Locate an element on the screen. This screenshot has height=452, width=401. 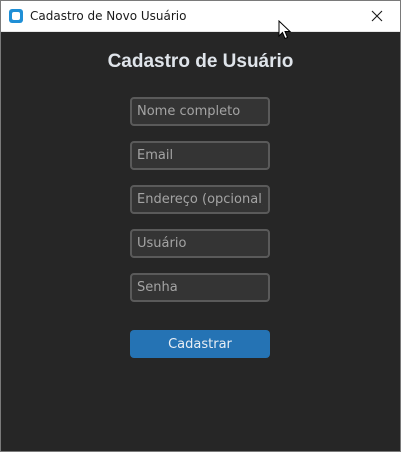
address-field is located at coordinates (200, 199).